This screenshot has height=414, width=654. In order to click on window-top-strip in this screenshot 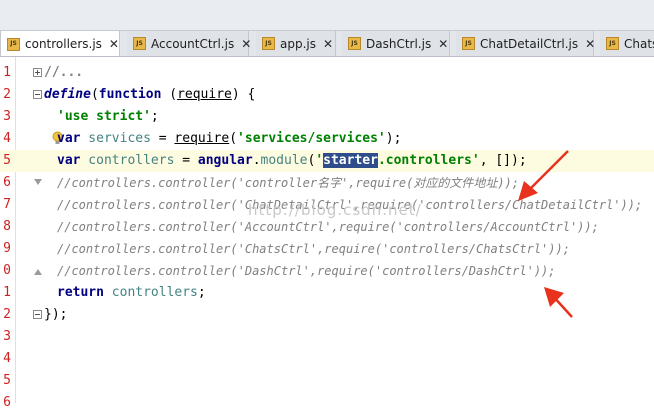, I will do `click(327, 15)`.